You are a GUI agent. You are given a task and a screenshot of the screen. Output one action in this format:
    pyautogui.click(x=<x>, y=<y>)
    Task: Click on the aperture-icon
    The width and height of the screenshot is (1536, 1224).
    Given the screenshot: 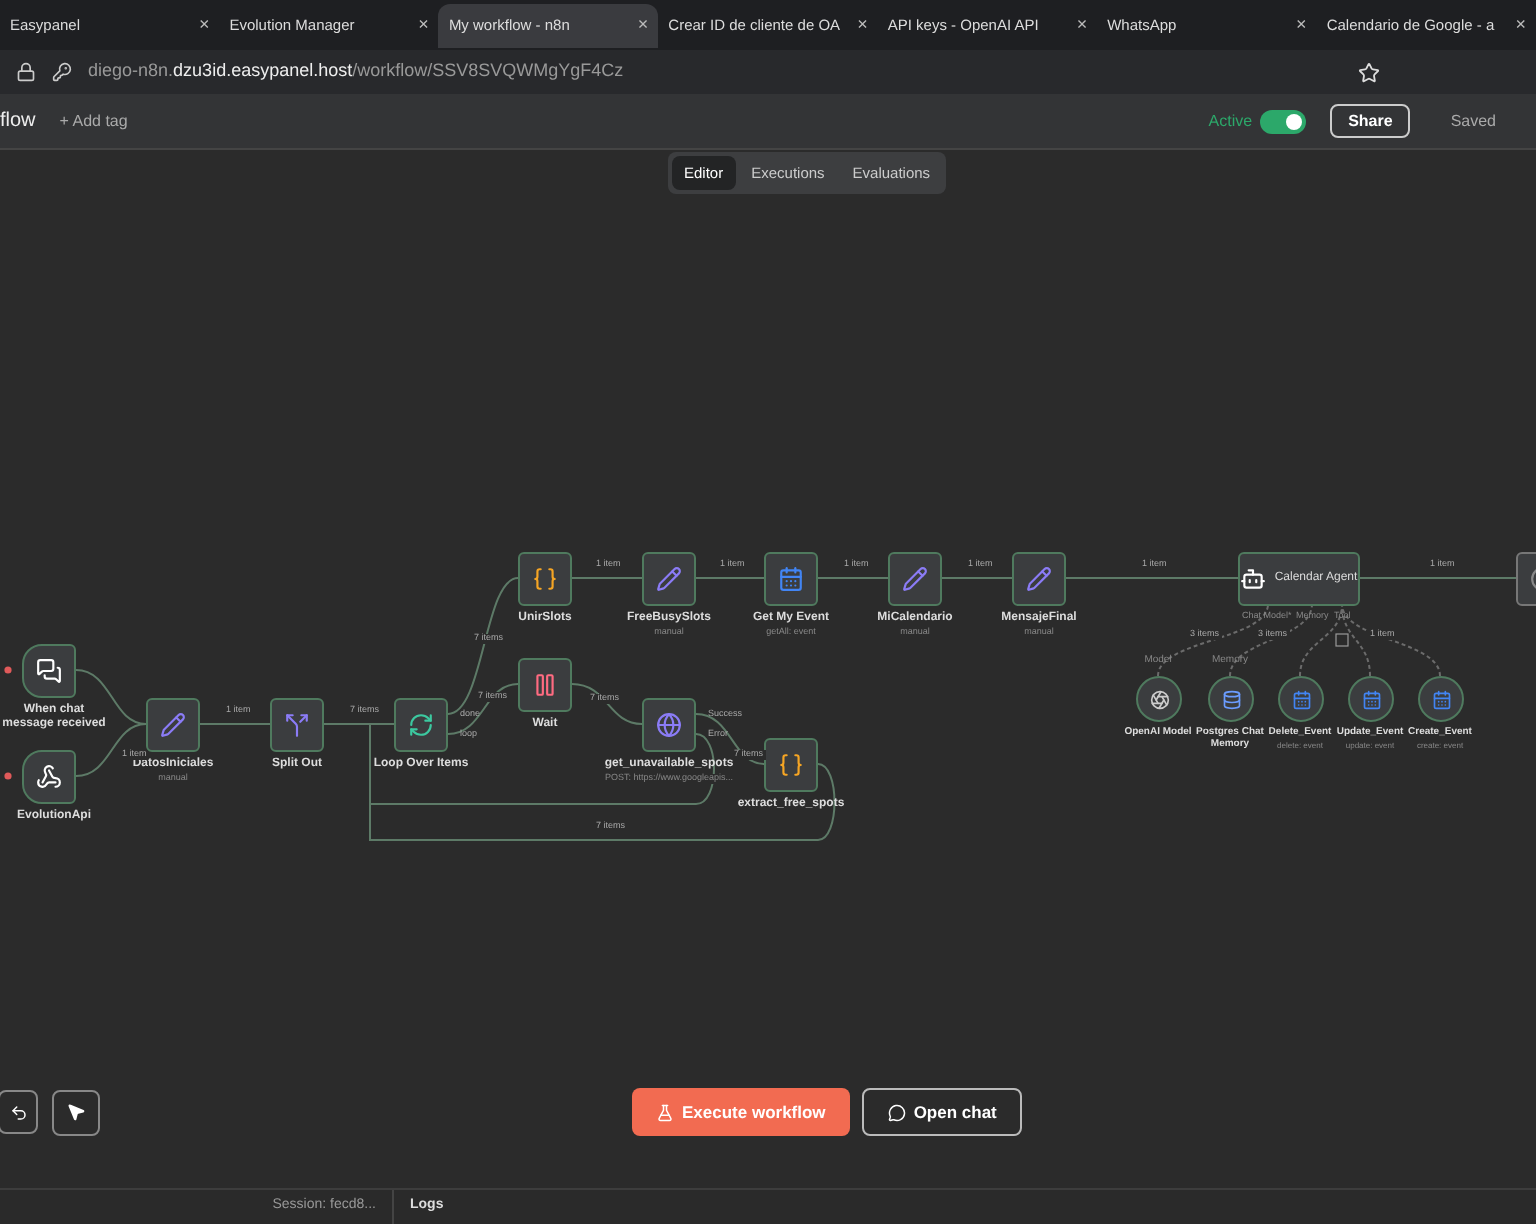 What is the action you would take?
    pyautogui.click(x=1159, y=699)
    